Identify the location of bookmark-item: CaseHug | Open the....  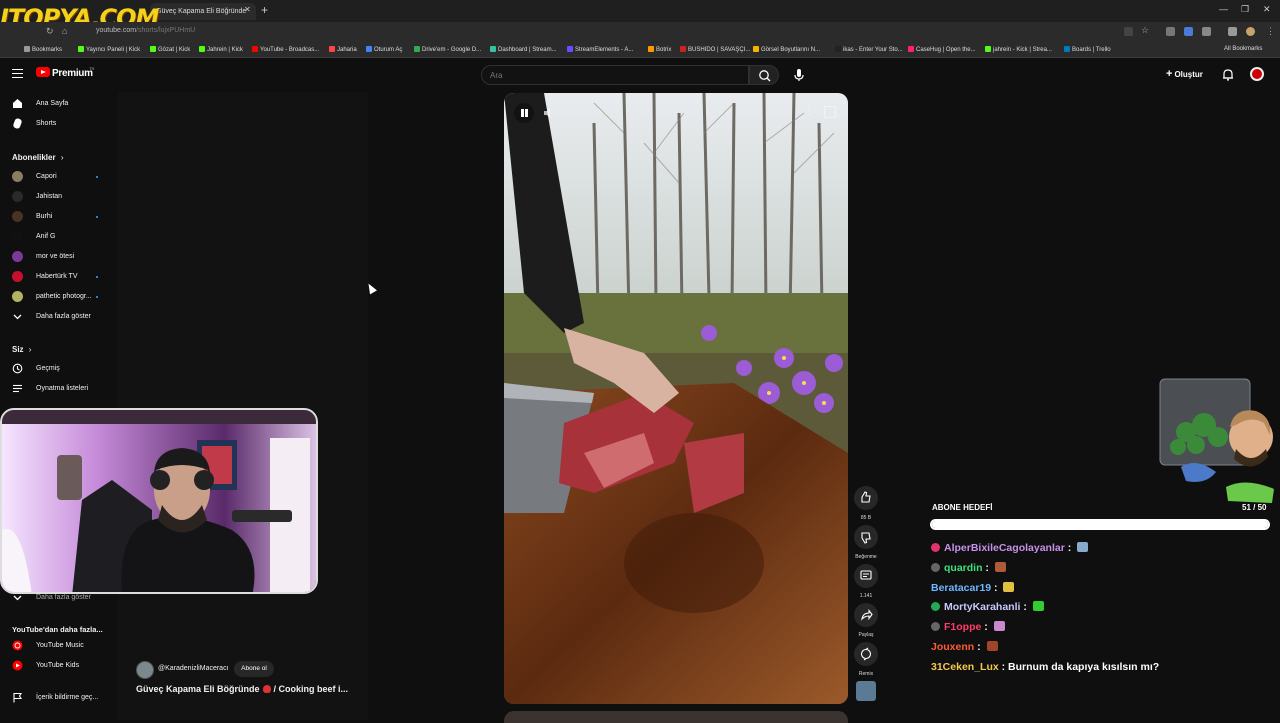
(942, 49).